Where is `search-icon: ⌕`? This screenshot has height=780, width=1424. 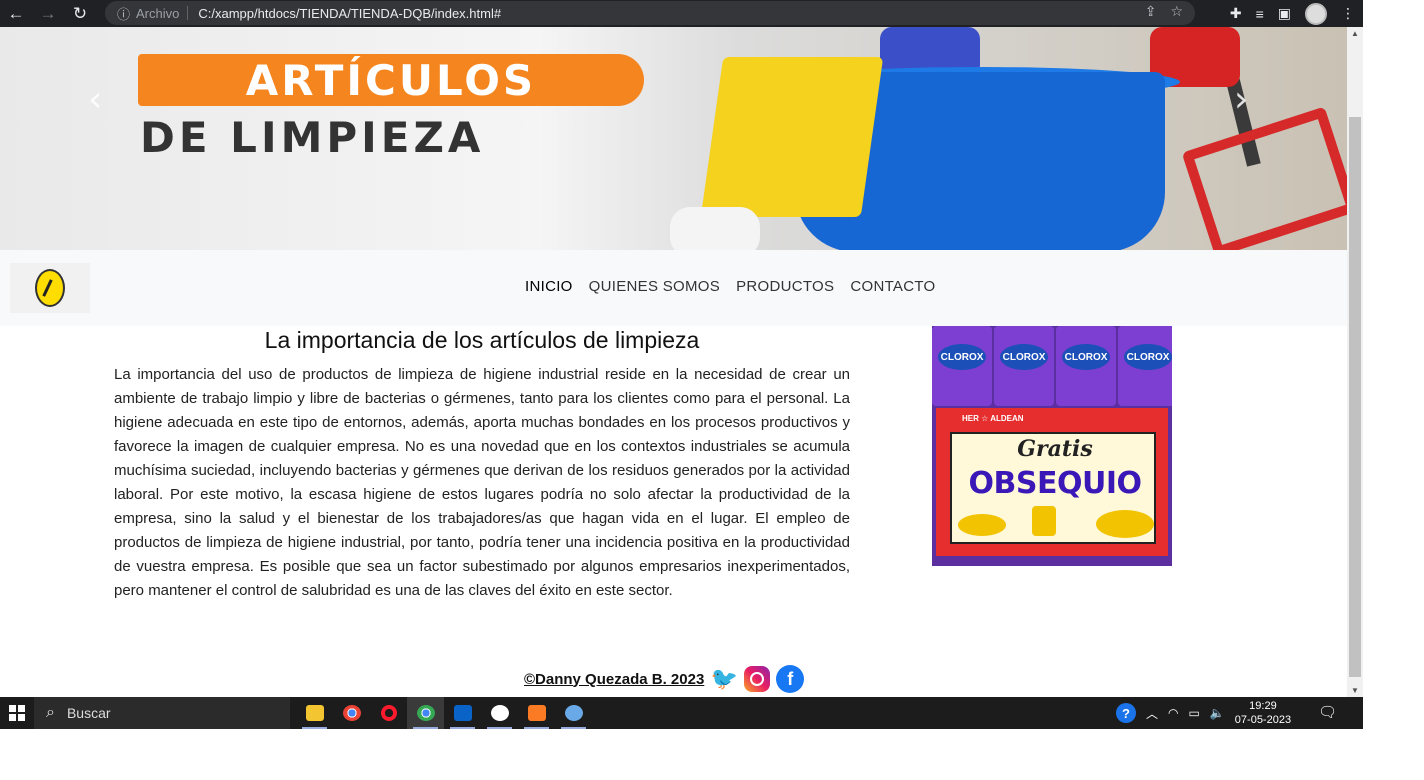
search-icon: ⌕ is located at coordinates (50, 712).